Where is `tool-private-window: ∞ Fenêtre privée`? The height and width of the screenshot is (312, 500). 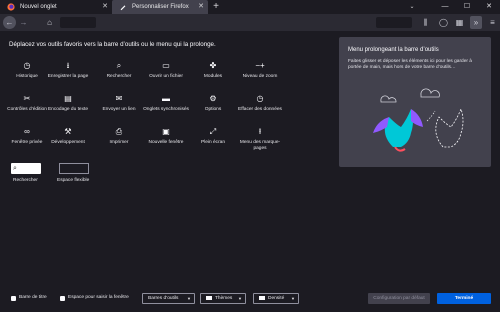 tool-private-window: ∞ Fenêtre privée is located at coordinates (27, 136).